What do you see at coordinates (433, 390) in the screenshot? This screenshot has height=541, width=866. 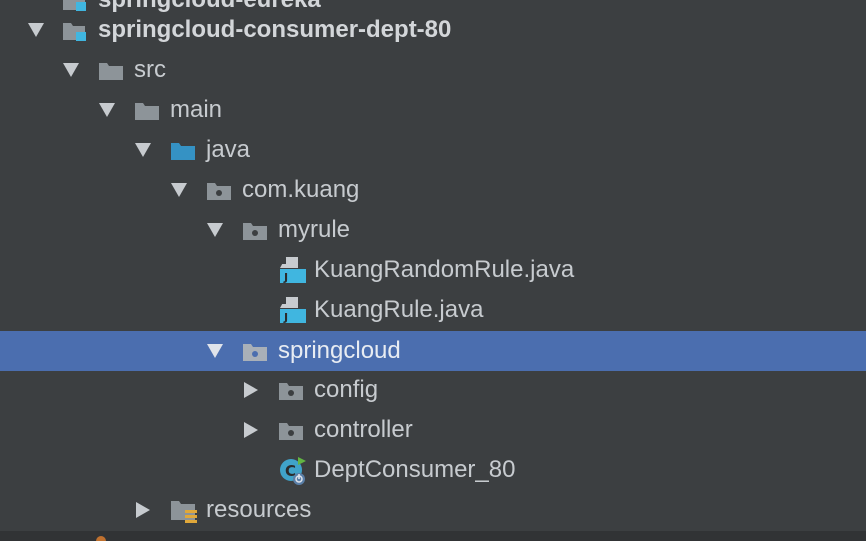 I see `tree-row-config: config` at bounding box center [433, 390].